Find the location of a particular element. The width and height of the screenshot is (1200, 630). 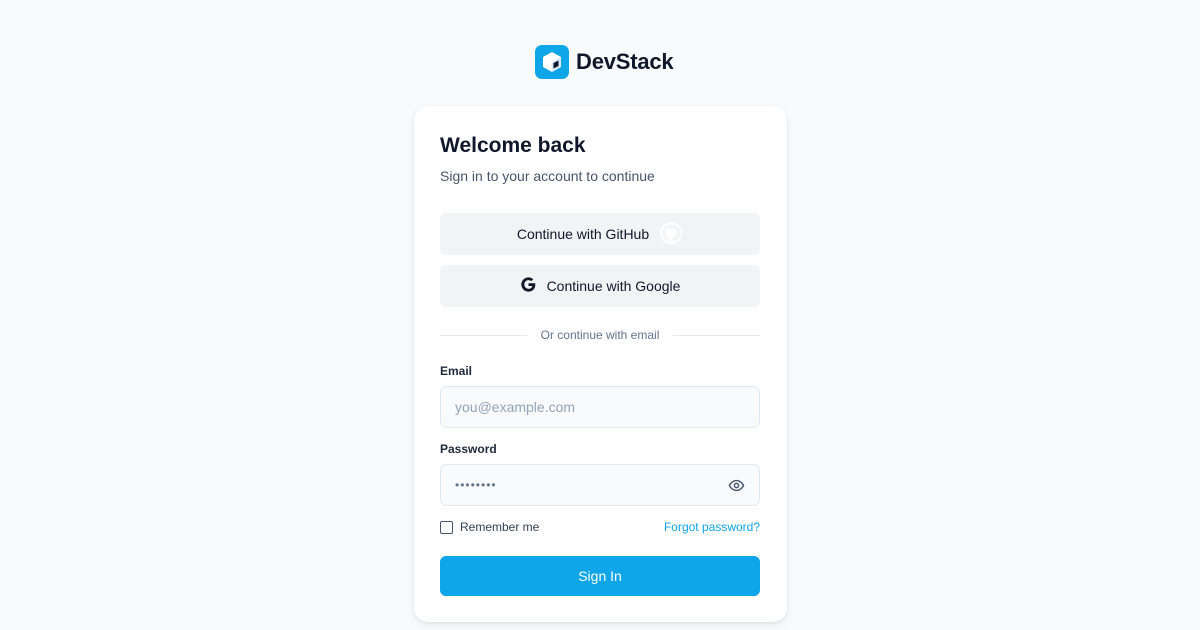

email-field is located at coordinates (600, 407).